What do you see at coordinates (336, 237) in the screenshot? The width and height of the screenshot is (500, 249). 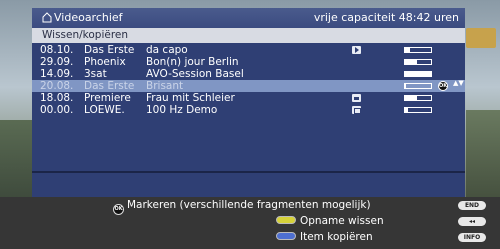 I see `help-copy-label: Item kopiëren` at bounding box center [336, 237].